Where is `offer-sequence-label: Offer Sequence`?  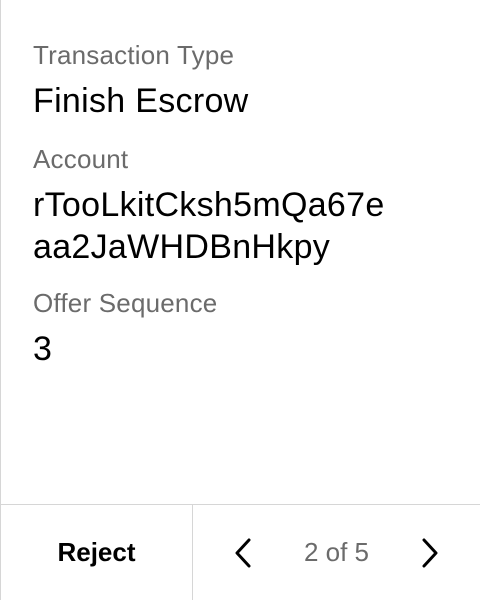
offer-sequence-label: Offer Sequence is located at coordinates (125, 303).